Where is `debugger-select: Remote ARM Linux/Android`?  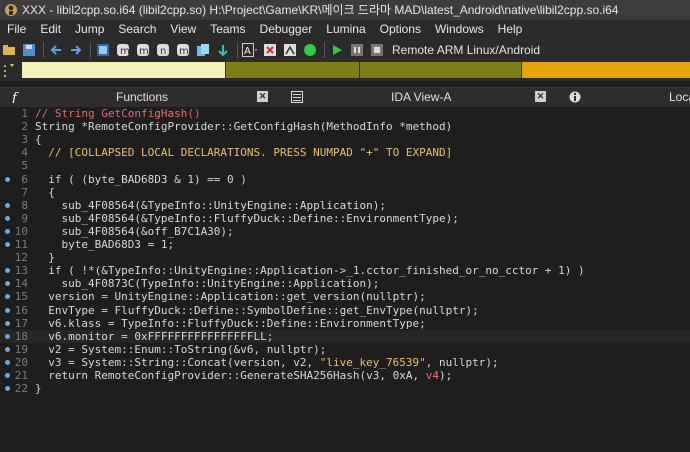
debugger-select: Remote ARM Linux/Android is located at coordinates (466, 50).